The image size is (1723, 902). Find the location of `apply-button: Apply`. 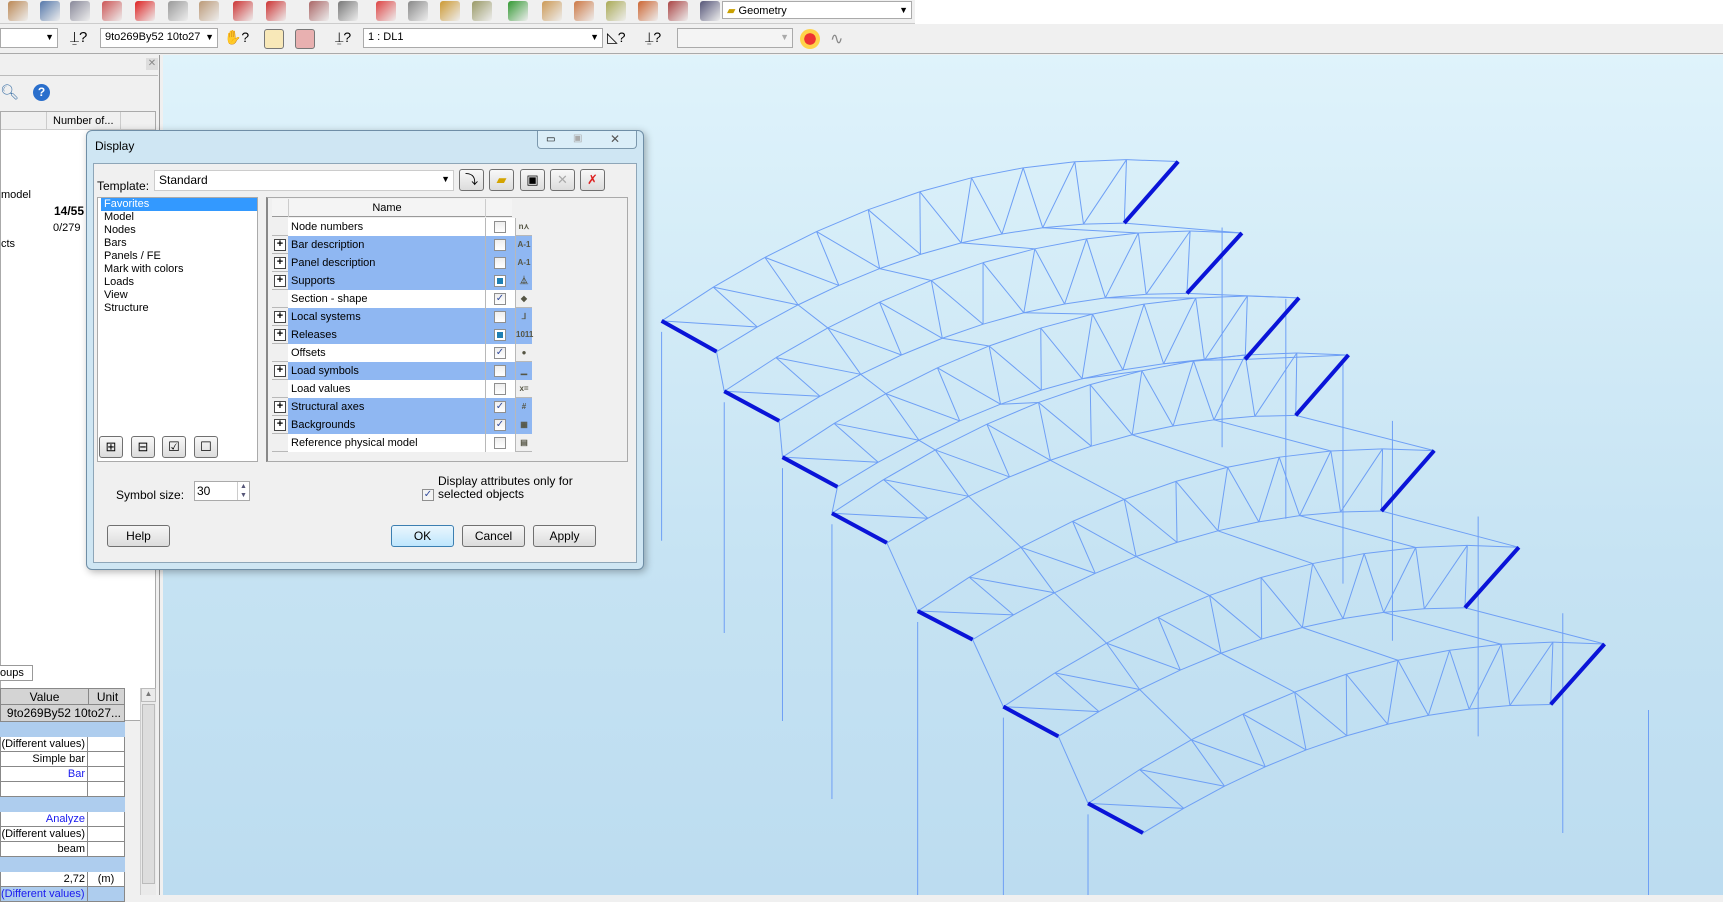

apply-button: Apply is located at coordinates (564, 536).